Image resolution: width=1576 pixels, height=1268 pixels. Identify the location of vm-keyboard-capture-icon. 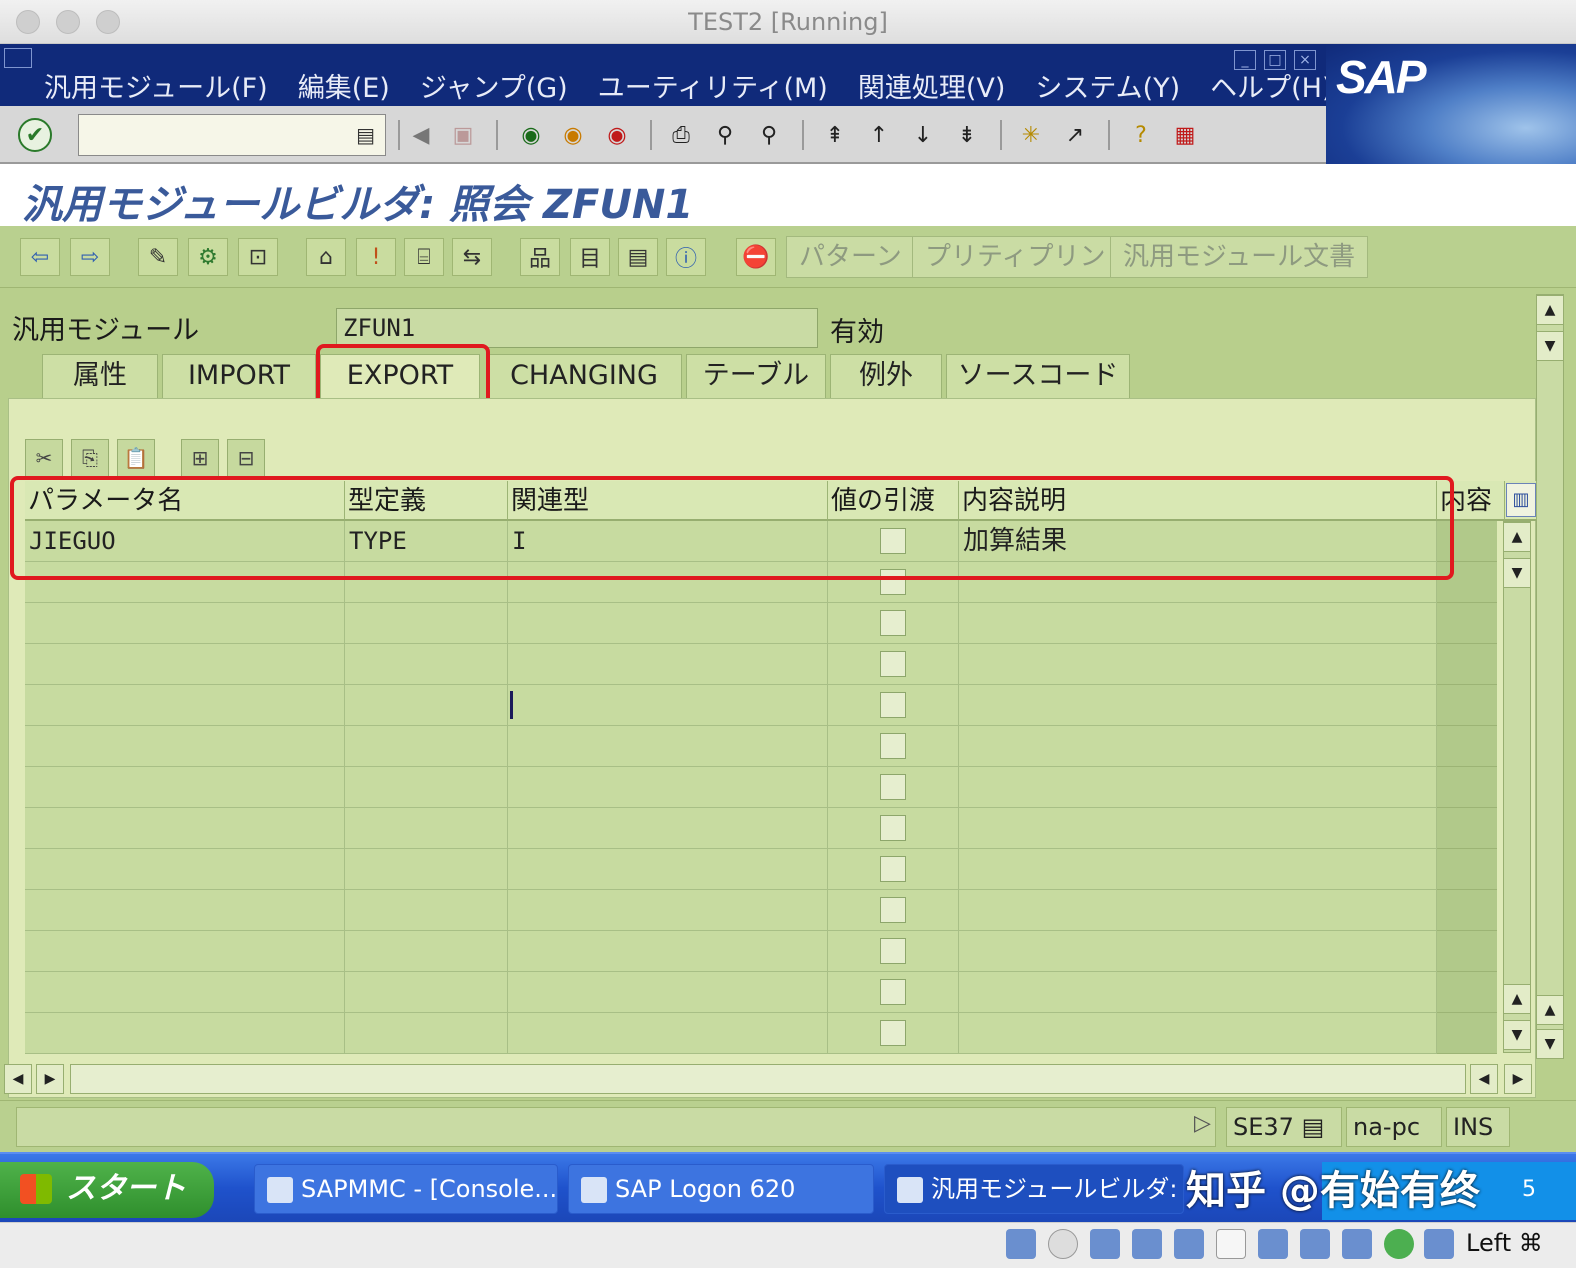
(1439, 1244).